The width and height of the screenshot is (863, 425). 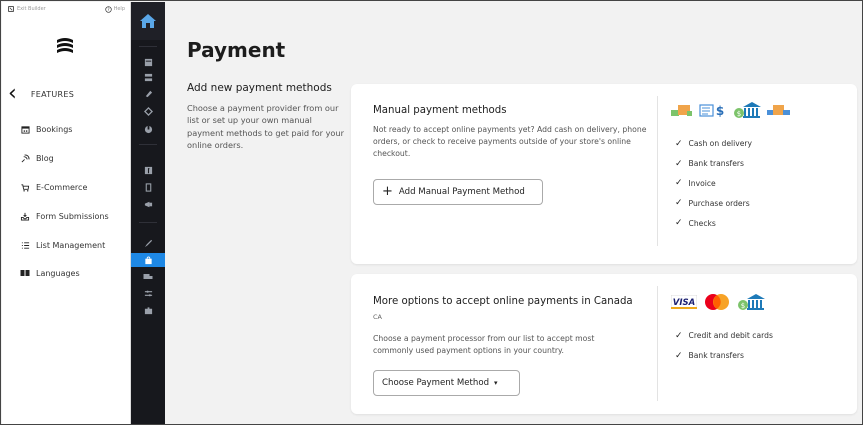 What do you see at coordinates (148, 213) in the screenshot?
I see `side-rail` at bounding box center [148, 213].